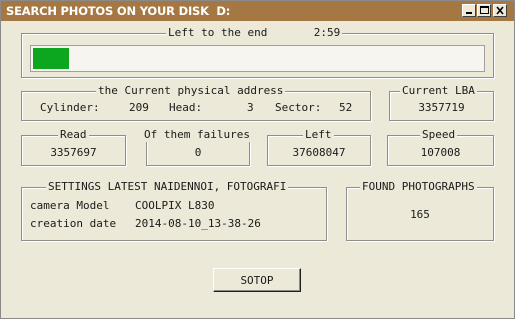 The image size is (515, 319). Describe the element at coordinates (439, 135) in the screenshot. I see `speed-label: Speed` at that location.